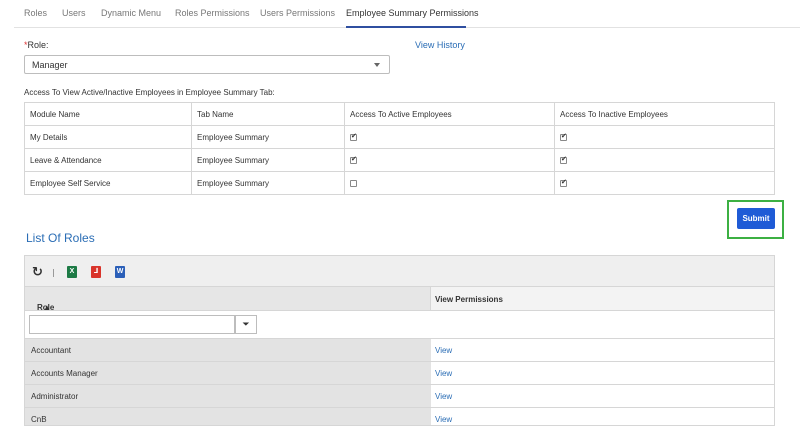  Describe the element at coordinates (55, 396) in the screenshot. I see `role-name: Administrator` at that location.